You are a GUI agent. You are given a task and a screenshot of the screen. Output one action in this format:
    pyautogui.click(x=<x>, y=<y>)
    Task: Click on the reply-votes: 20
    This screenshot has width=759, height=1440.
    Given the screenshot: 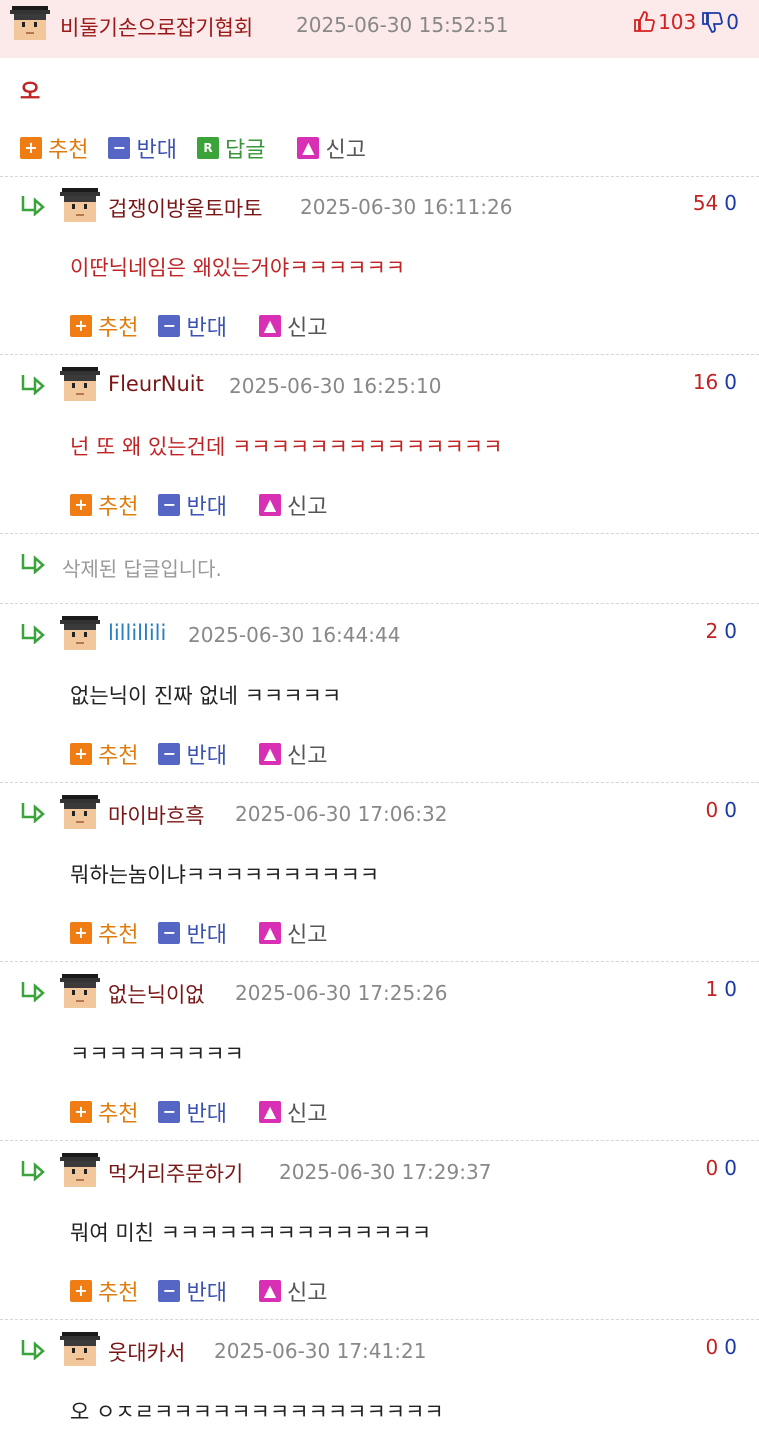 What is the action you would take?
    pyautogui.click(x=721, y=631)
    